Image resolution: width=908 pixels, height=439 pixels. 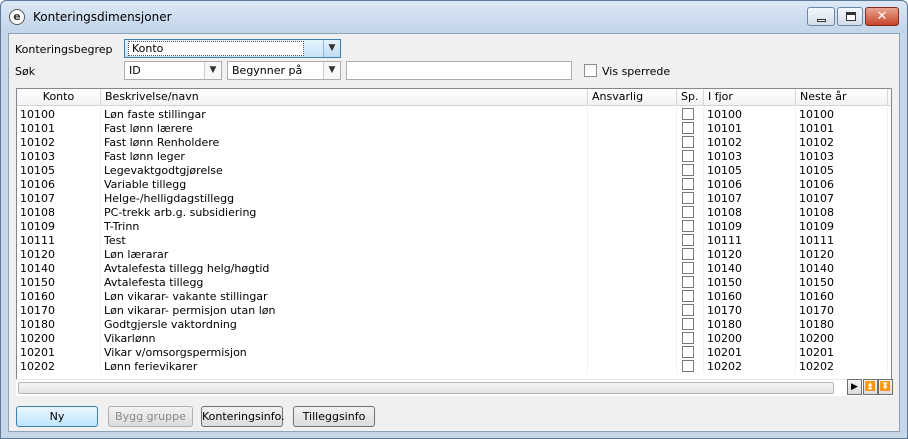 What do you see at coordinates (232, 48) in the screenshot?
I see `konteringsbegrep-dropdown: Konto ▼` at bounding box center [232, 48].